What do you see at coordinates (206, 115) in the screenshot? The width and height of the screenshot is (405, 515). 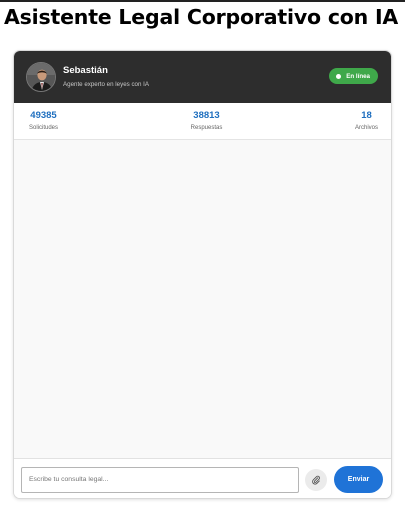 I see `stat-value: 38813` at bounding box center [206, 115].